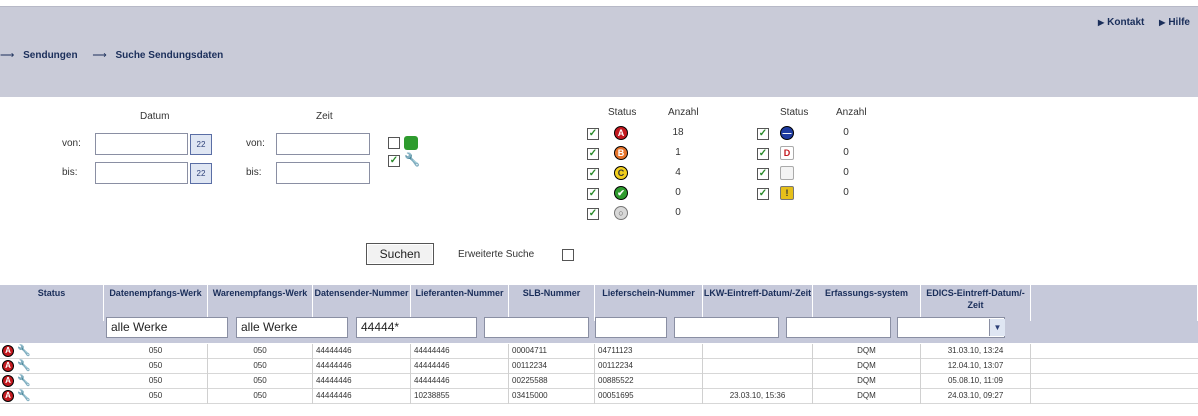 The height and width of the screenshot is (416, 1198). I want to click on status-warn-checkbox: ✓, so click(763, 194).